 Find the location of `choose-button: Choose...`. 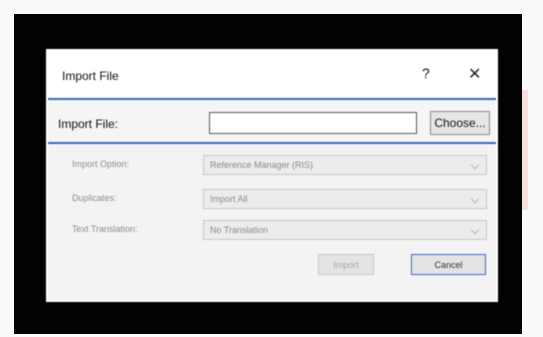

choose-button: Choose... is located at coordinates (460, 123).